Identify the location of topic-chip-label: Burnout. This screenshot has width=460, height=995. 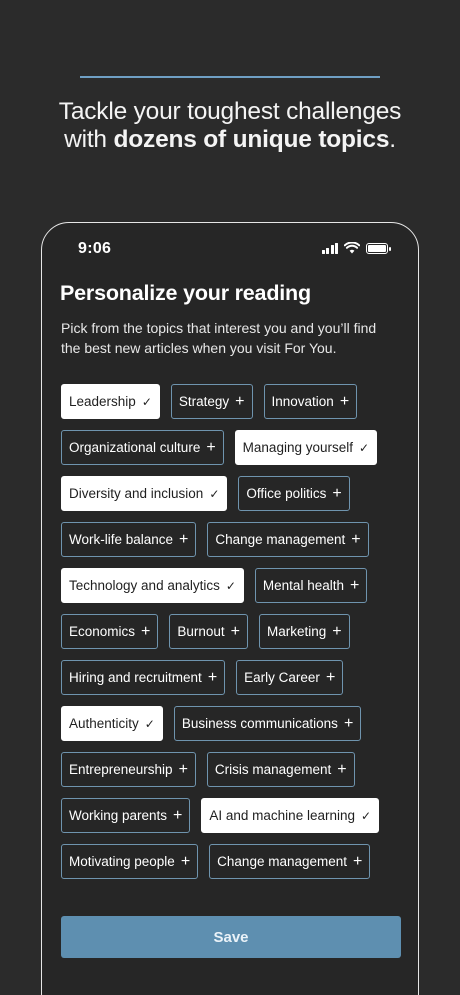
(201, 631).